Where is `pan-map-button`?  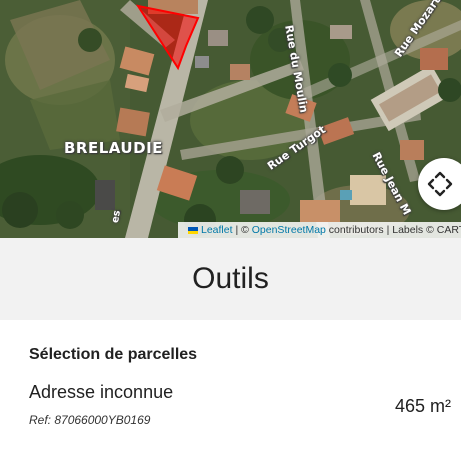
pan-map-button is located at coordinates (439, 184).